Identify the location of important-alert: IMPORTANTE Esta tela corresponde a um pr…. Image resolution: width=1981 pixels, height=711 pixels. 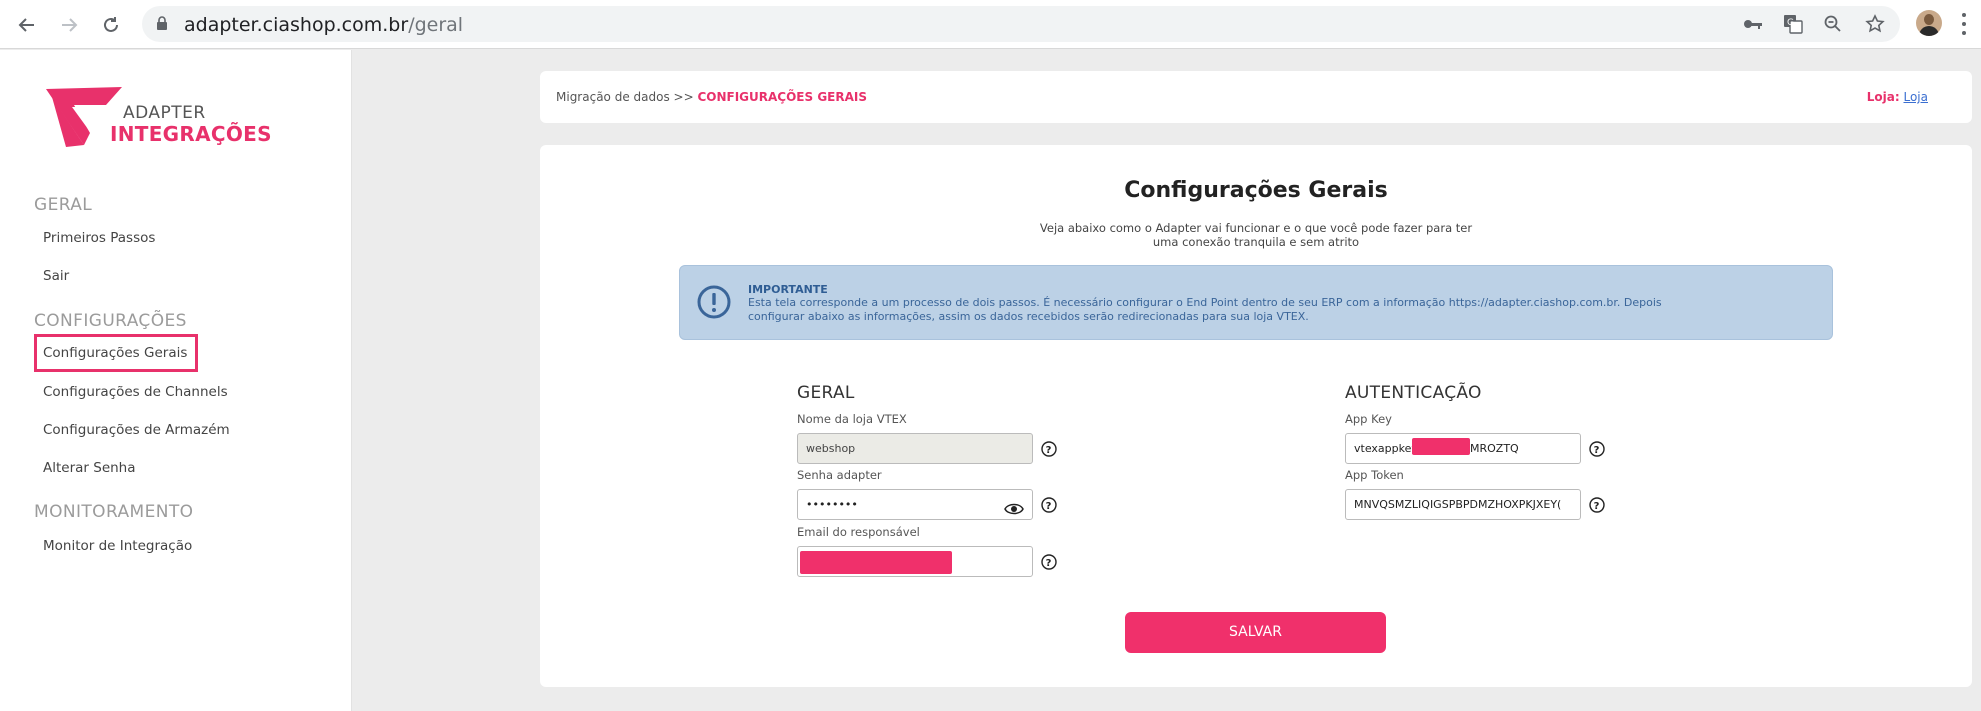
(1256, 302).